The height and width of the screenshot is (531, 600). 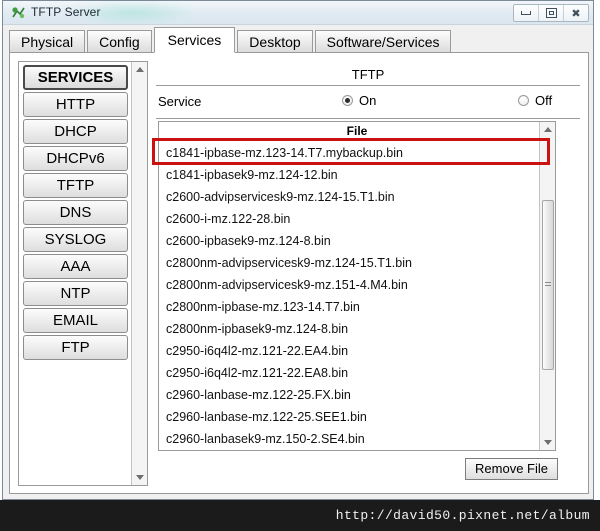 What do you see at coordinates (75, 347) in the screenshot?
I see `sidebar-item-ftp: FTP` at bounding box center [75, 347].